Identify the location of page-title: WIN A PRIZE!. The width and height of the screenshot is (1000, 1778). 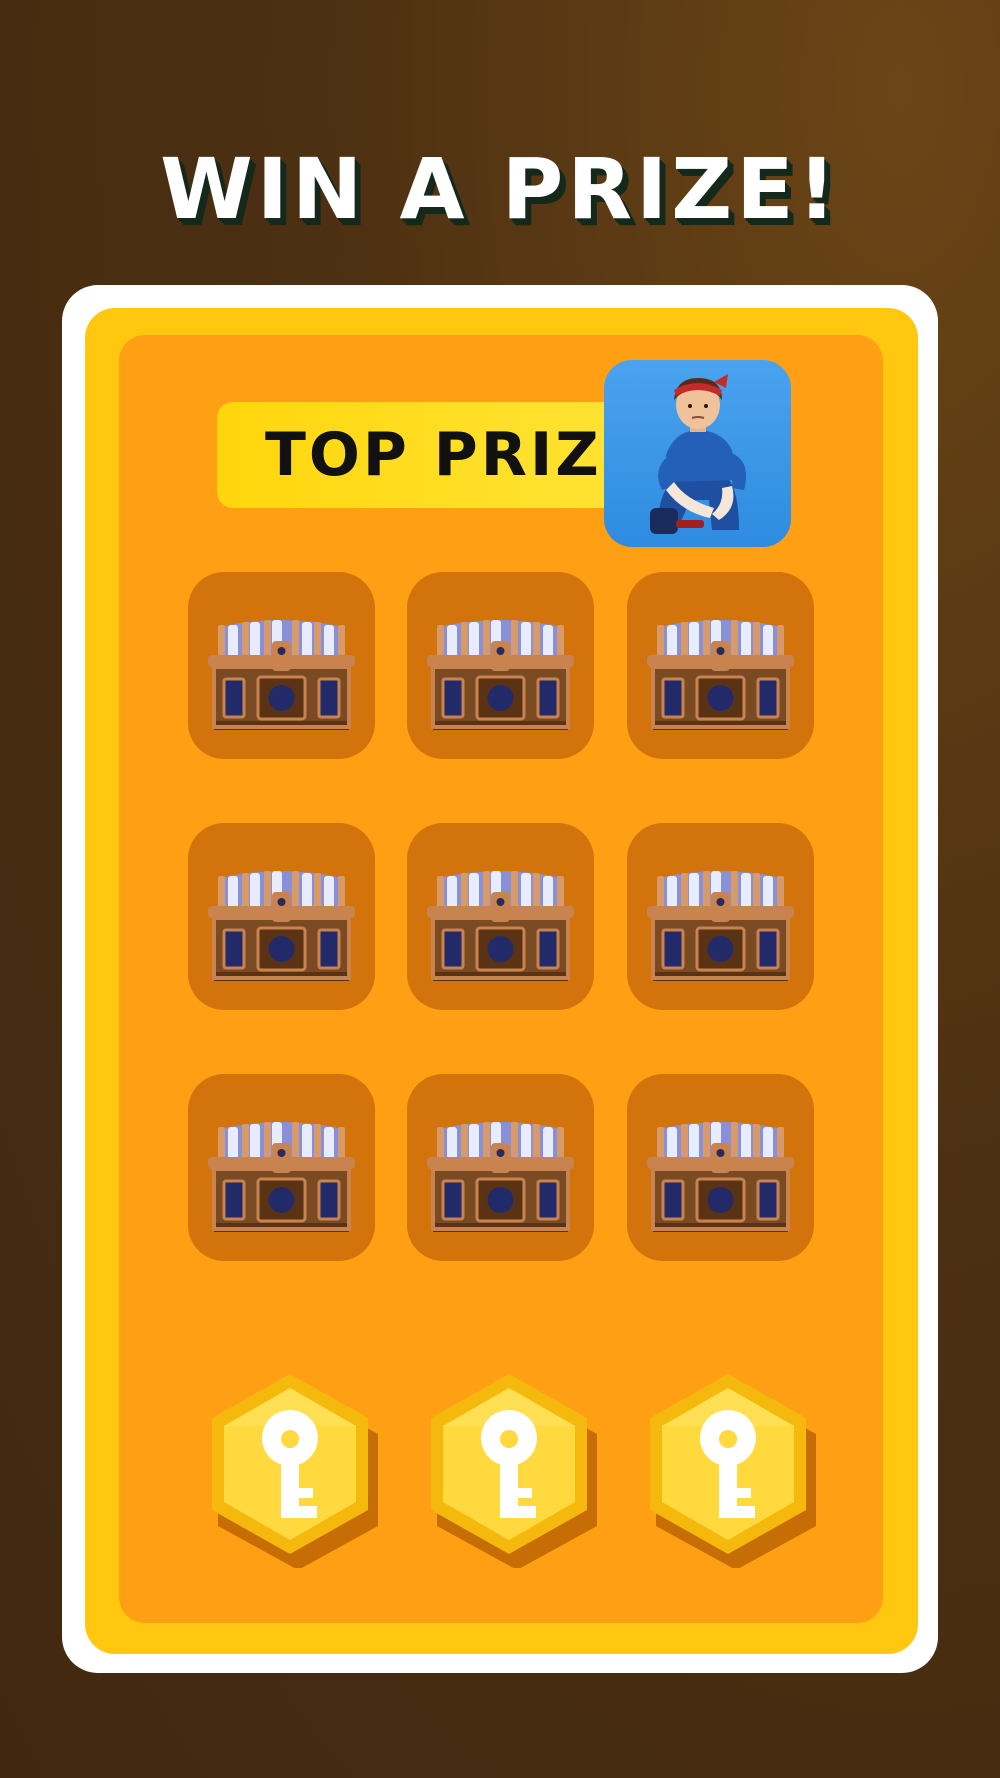
(500, 189).